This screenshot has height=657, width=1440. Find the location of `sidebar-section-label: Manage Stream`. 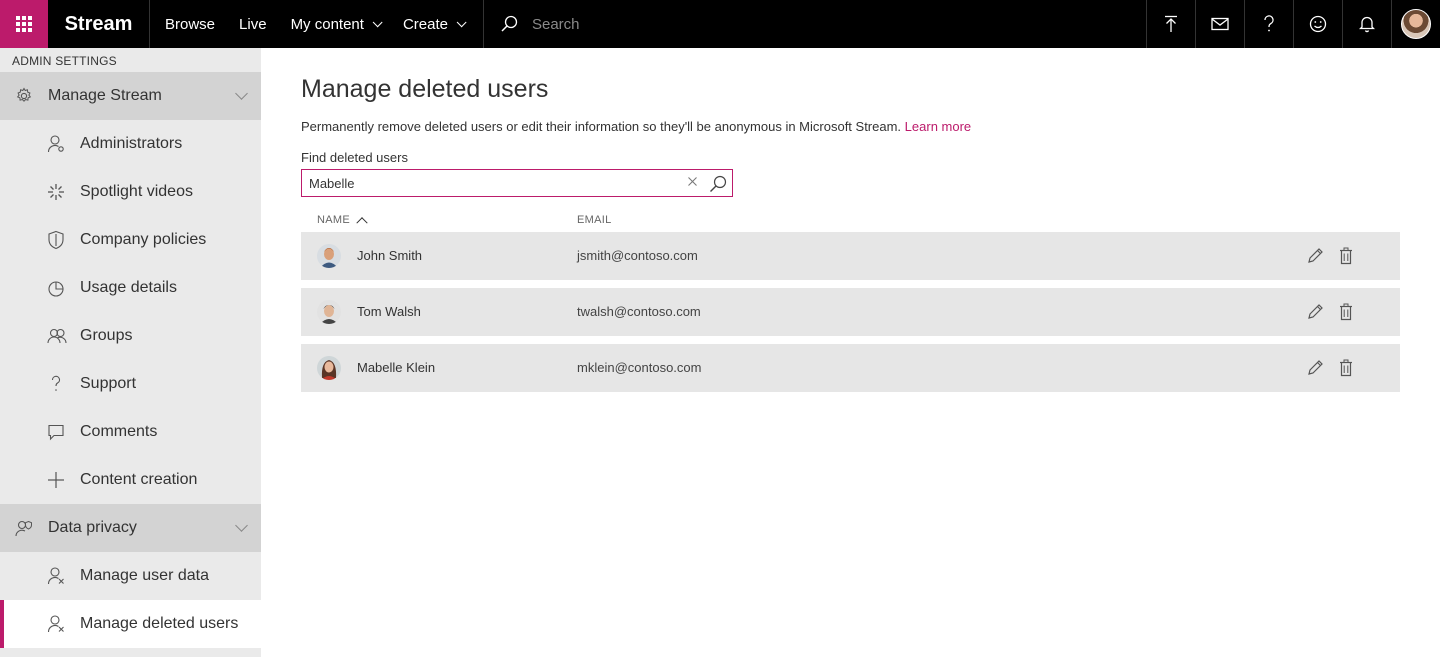

sidebar-section-label: Manage Stream is located at coordinates (105, 95).